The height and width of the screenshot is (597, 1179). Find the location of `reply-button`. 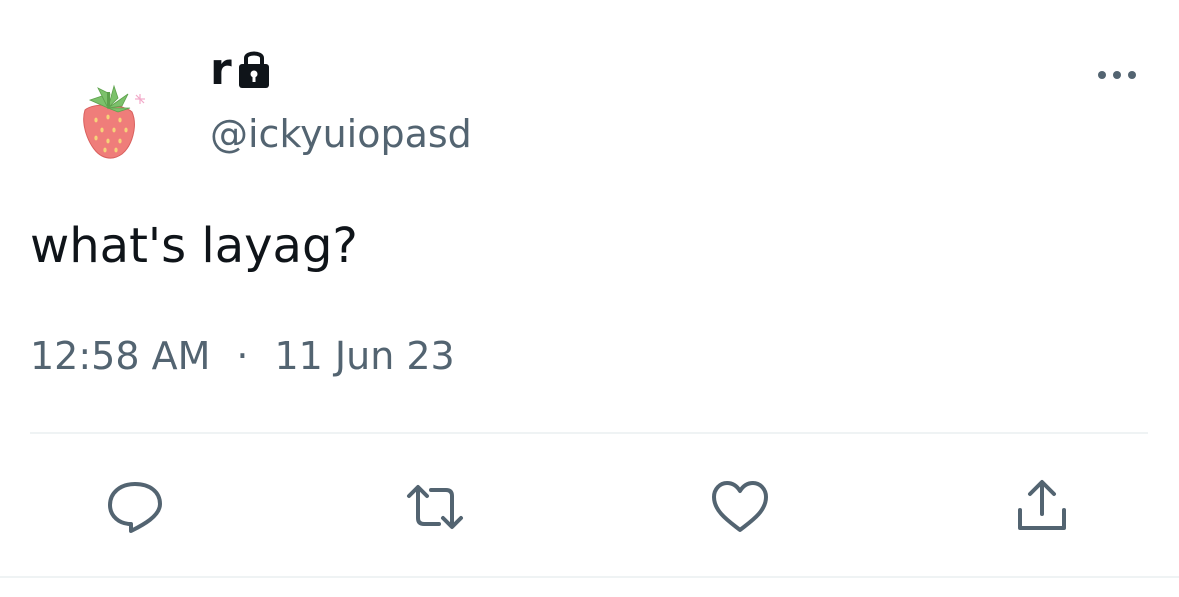

reply-button is located at coordinates (135, 507).